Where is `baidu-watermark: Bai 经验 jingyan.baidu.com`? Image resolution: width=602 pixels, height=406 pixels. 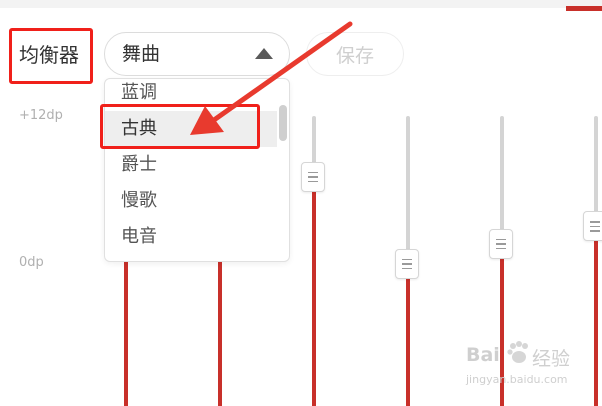
baidu-watermark: Bai 经验 jingyan.baidu.com is located at coordinates (533, 369).